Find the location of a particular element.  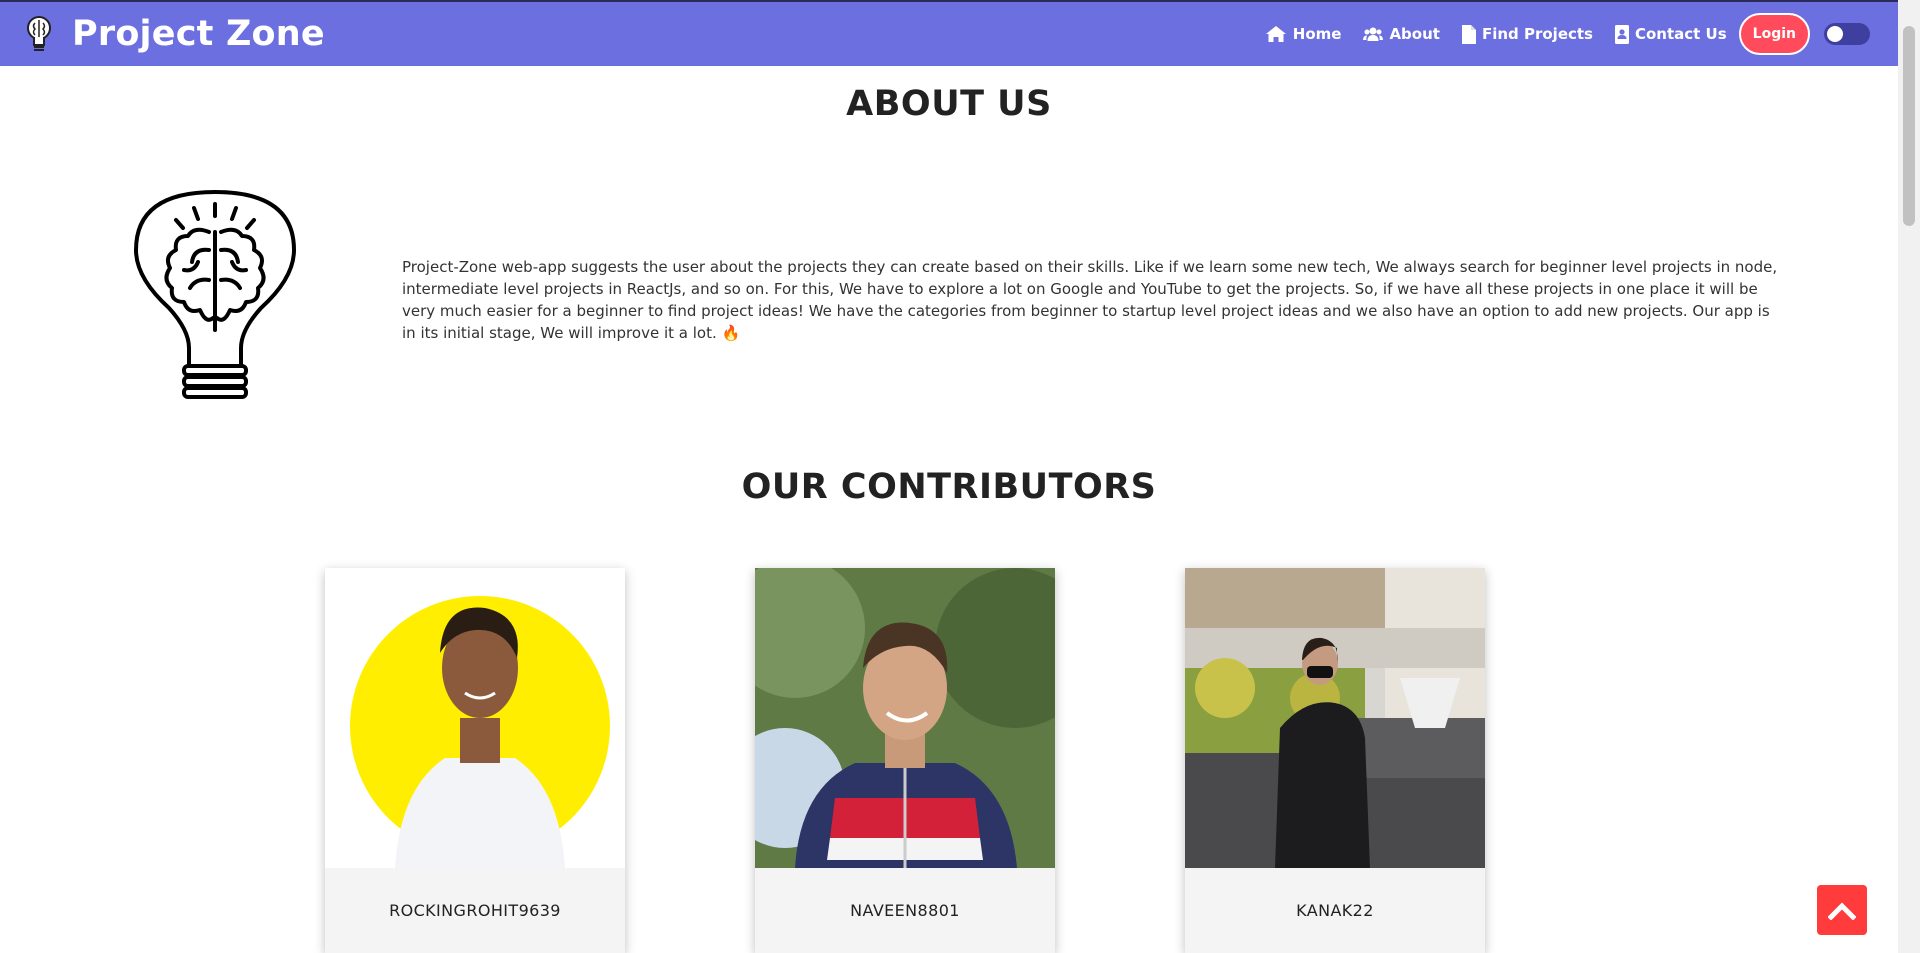

brand-title: Project Zone is located at coordinates (198, 34).